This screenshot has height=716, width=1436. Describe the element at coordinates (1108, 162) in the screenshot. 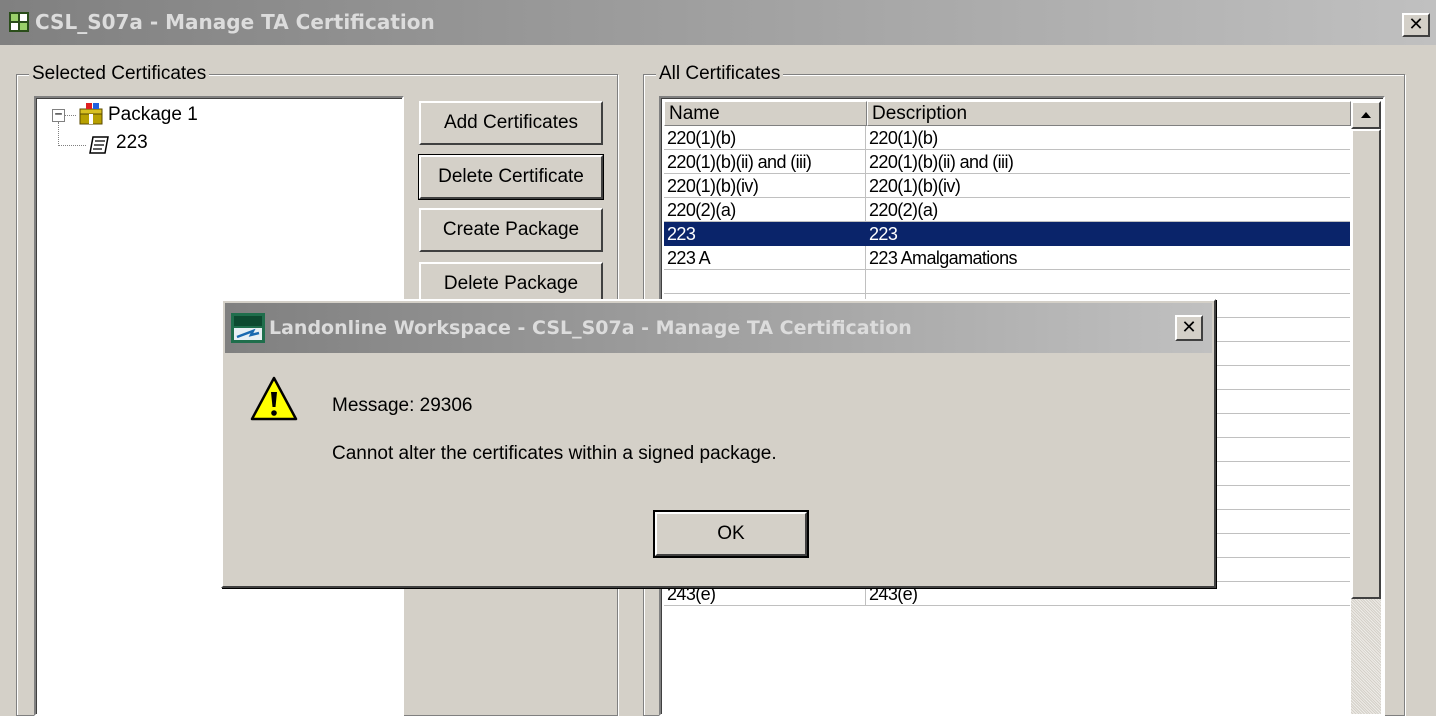

I see `cell-description: 220(1)(b)(ii) and (iii)` at that location.